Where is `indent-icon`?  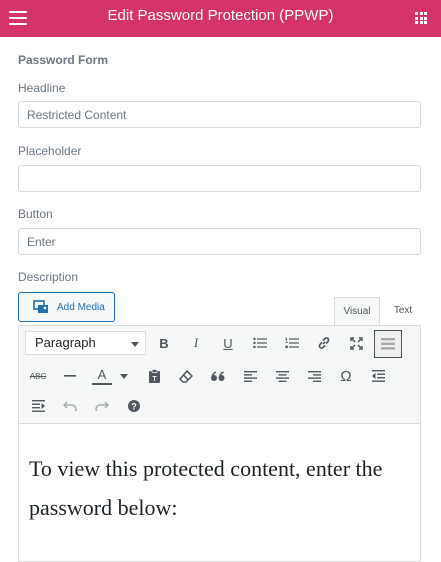 indent-icon is located at coordinates (38, 406).